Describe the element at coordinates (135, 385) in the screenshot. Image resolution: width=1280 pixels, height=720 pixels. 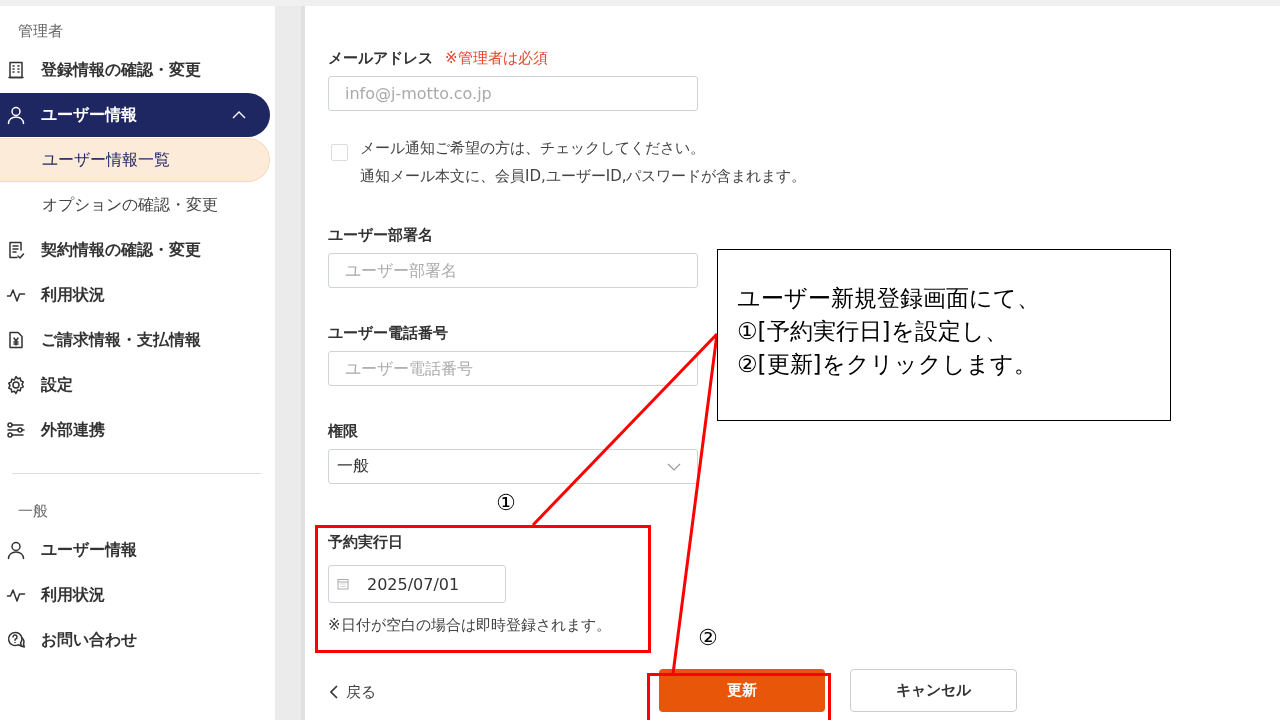
I see `sidebar-item: 設定` at that location.